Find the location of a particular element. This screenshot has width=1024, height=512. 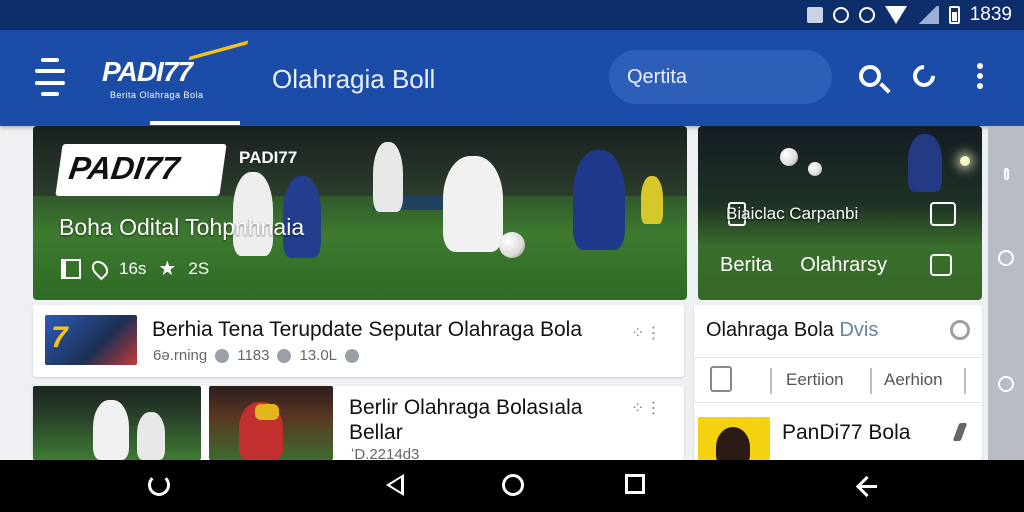

rotate-icon is located at coordinates (159, 485).